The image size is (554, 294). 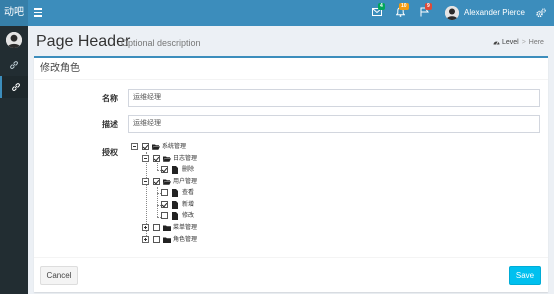 What do you see at coordinates (164, 192) in the screenshot?
I see `tree-checkbox-user-view` at bounding box center [164, 192].